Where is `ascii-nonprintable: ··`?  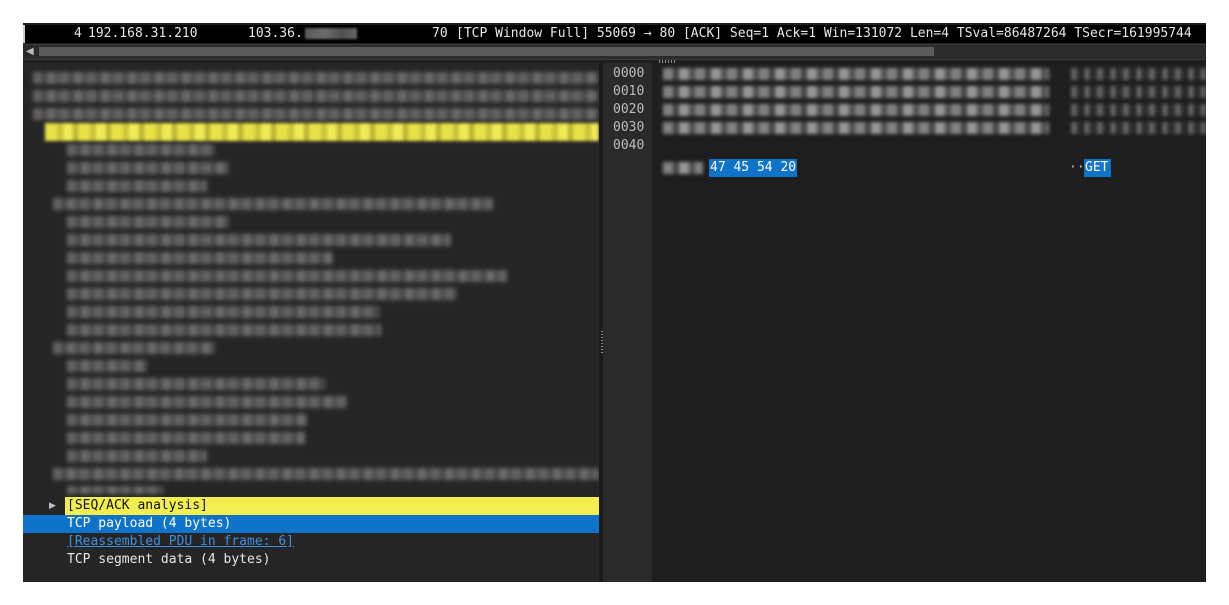
ascii-nonprintable: ·· is located at coordinates (1077, 167).